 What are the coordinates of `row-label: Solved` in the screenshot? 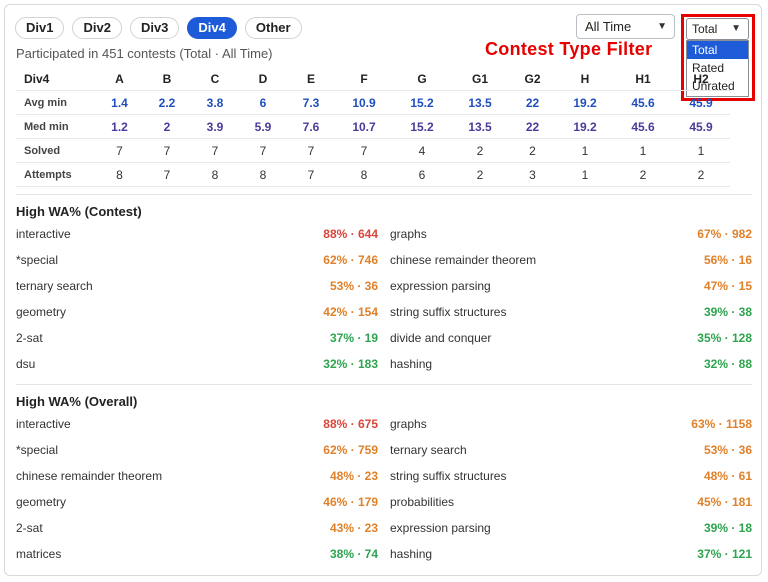 It's located at (56, 150).